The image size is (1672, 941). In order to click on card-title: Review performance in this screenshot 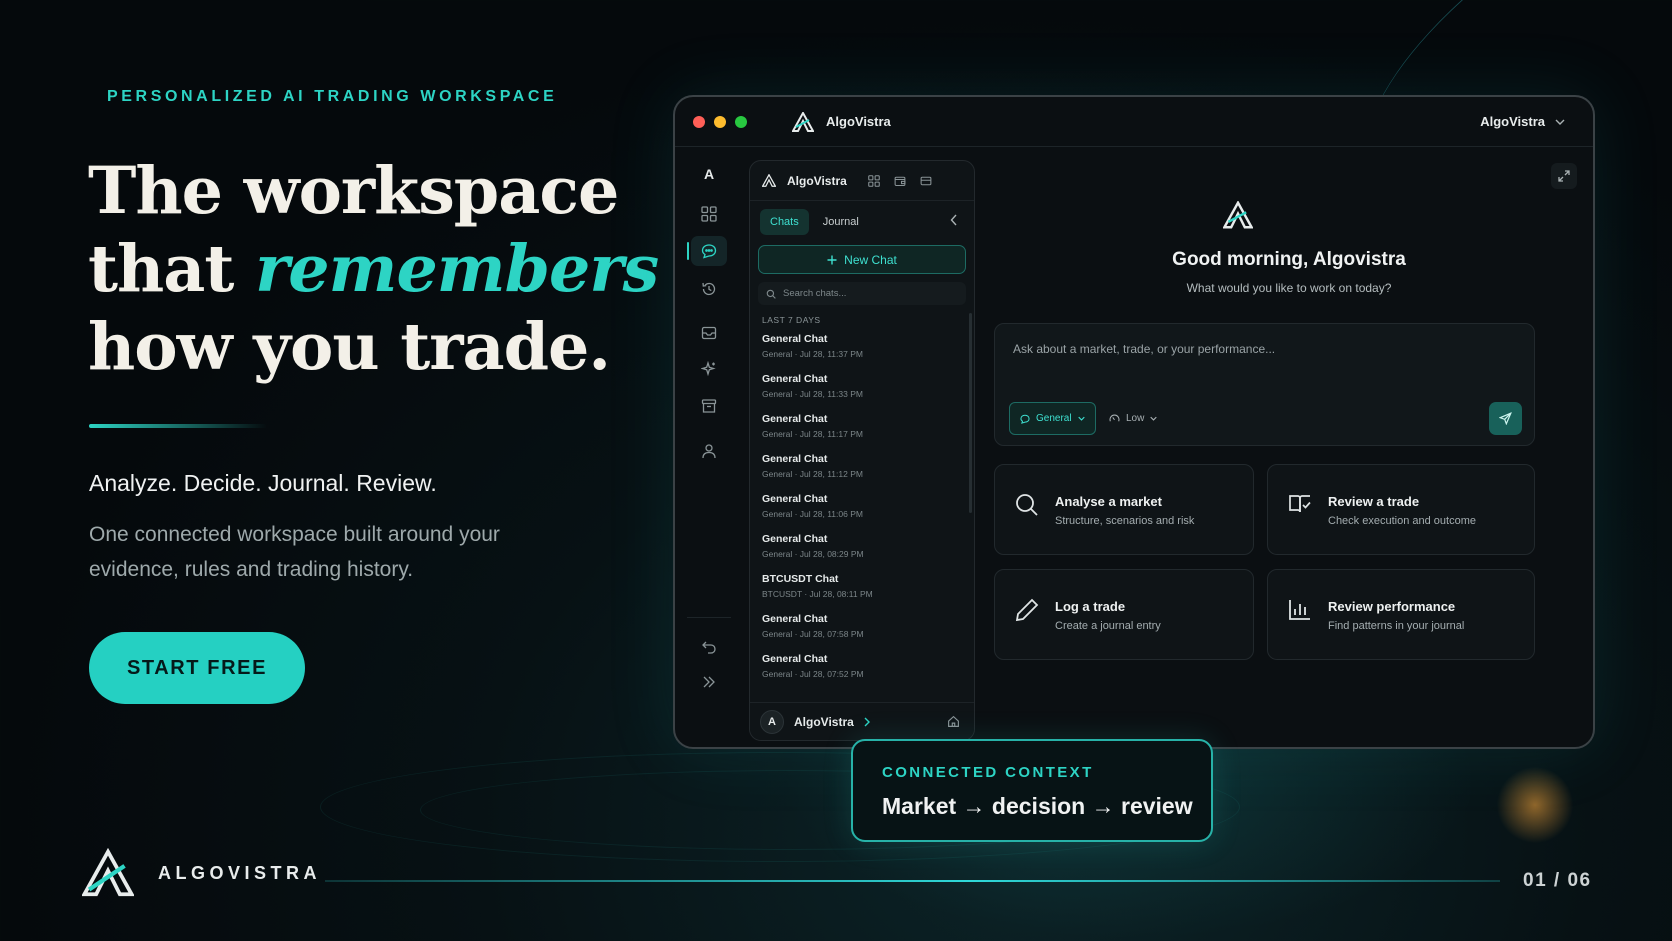, I will do `click(1392, 606)`.